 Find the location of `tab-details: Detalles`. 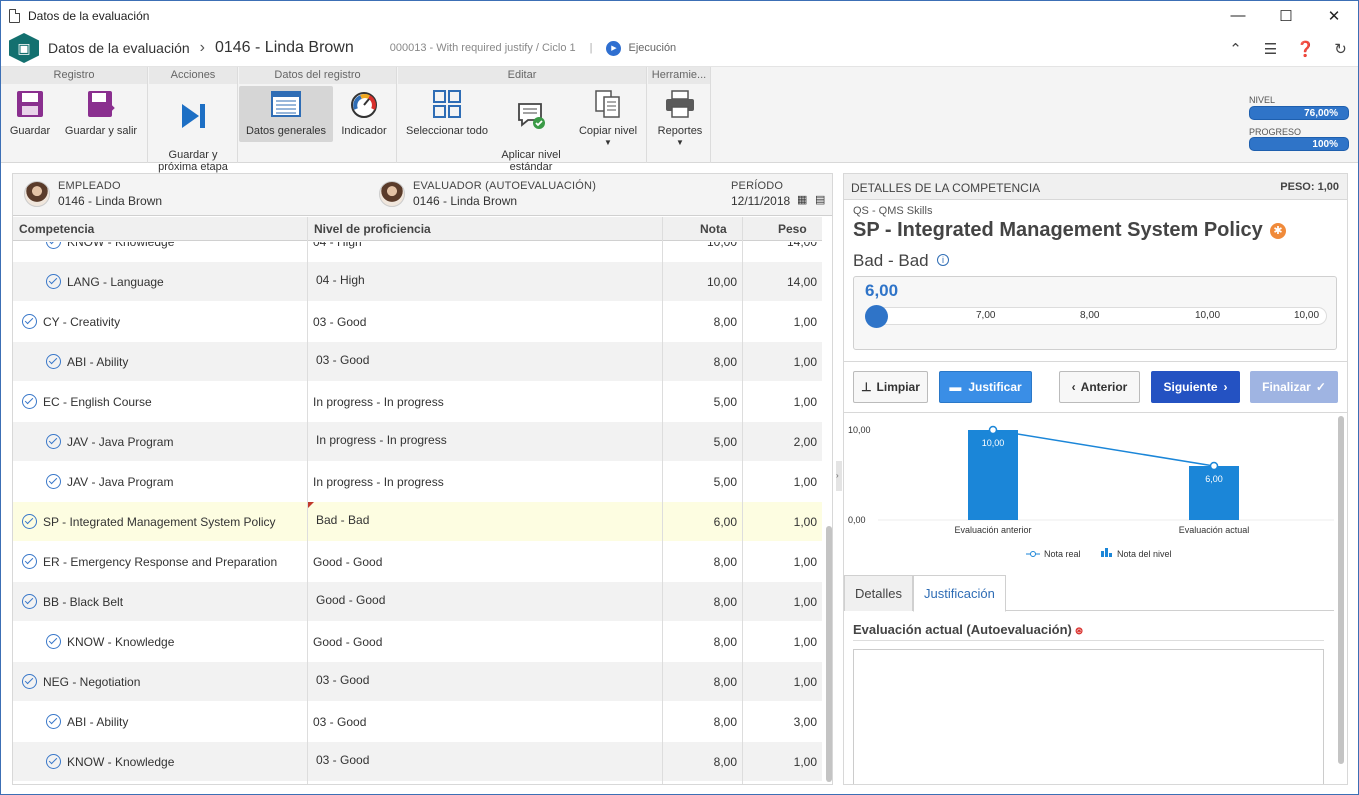

tab-details: Detalles is located at coordinates (878, 593).